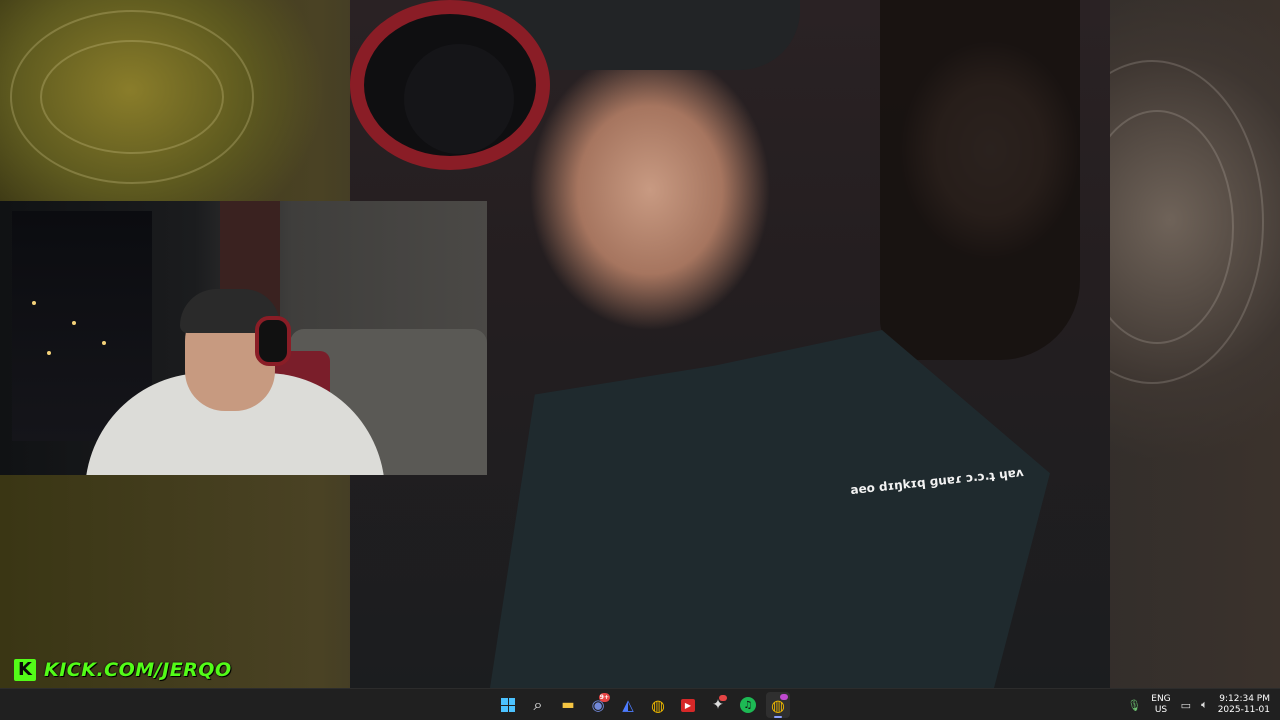 The height and width of the screenshot is (720, 1280). What do you see at coordinates (1186, 705) in the screenshot?
I see `network-icon: ▭` at bounding box center [1186, 705].